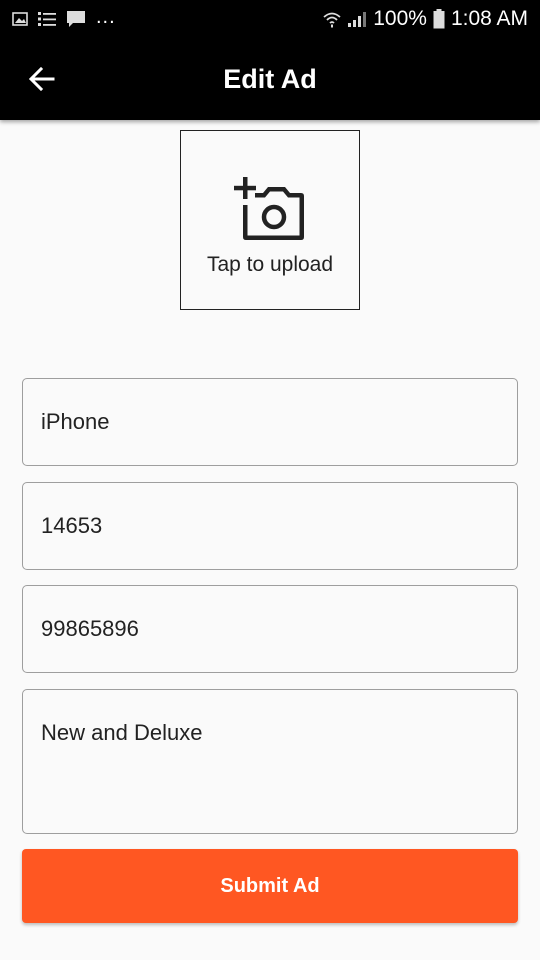 This screenshot has height=960, width=540. I want to click on price-field, so click(270, 526).